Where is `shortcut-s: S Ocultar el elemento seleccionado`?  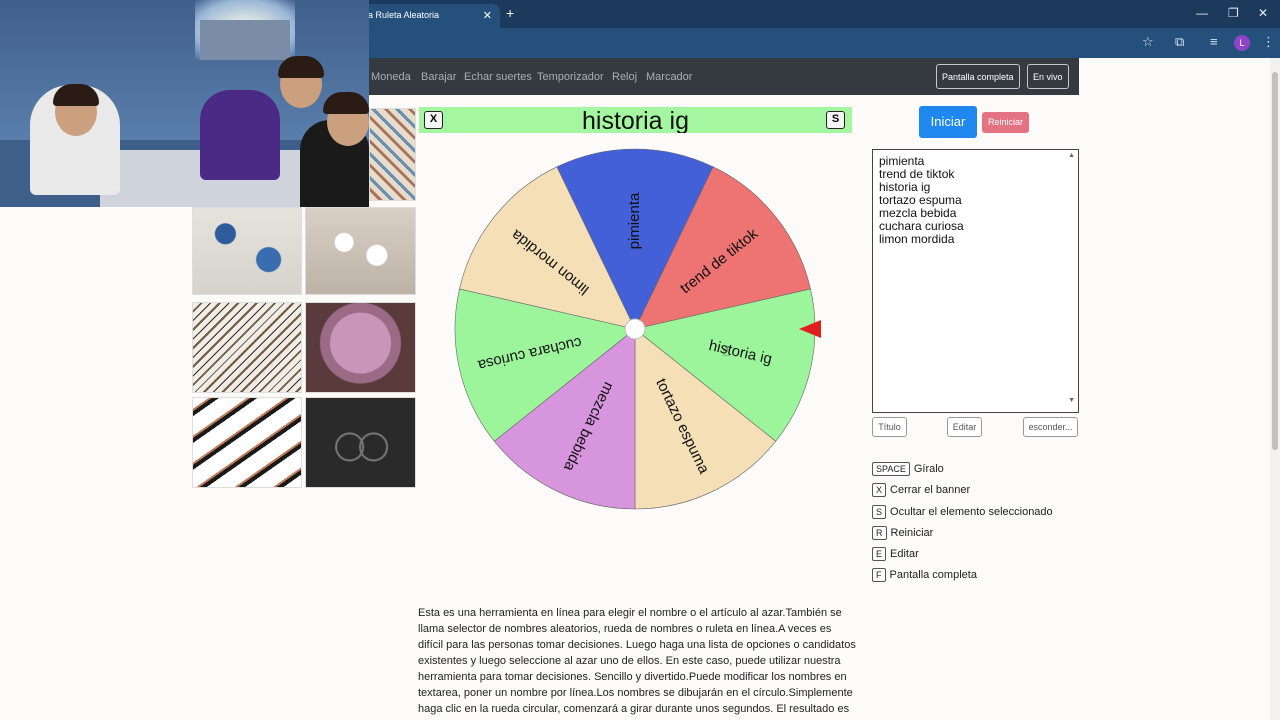
shortcut-s: S Ocultar el elemento seleccionado is located at coordinates (962, 512).